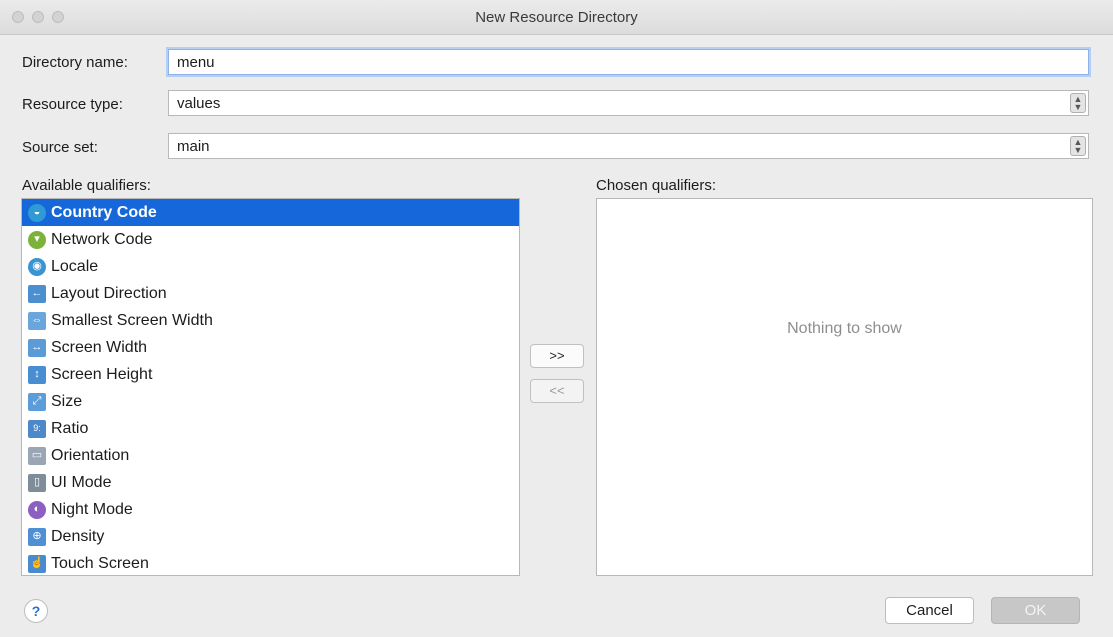 The image size is (1113, 637). Describe the element at coordinates (37, 455) in the screenshot. I see `orientation-icon: ▭` at that location.